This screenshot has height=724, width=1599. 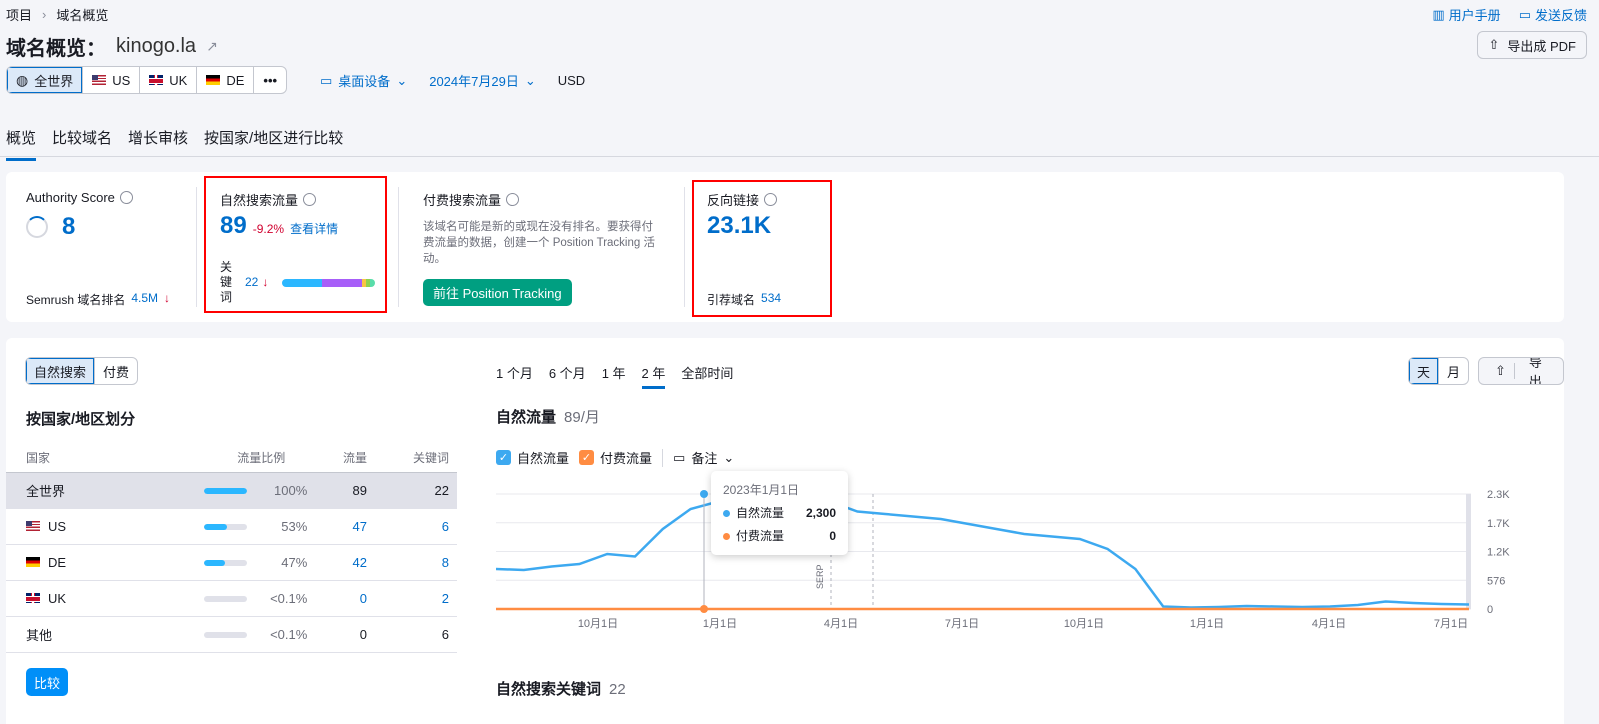 What do you see at coordinates (79, 197) in the screenshot?
I see `authority-score-label: Authority Score` at bounding box center [79, 197].